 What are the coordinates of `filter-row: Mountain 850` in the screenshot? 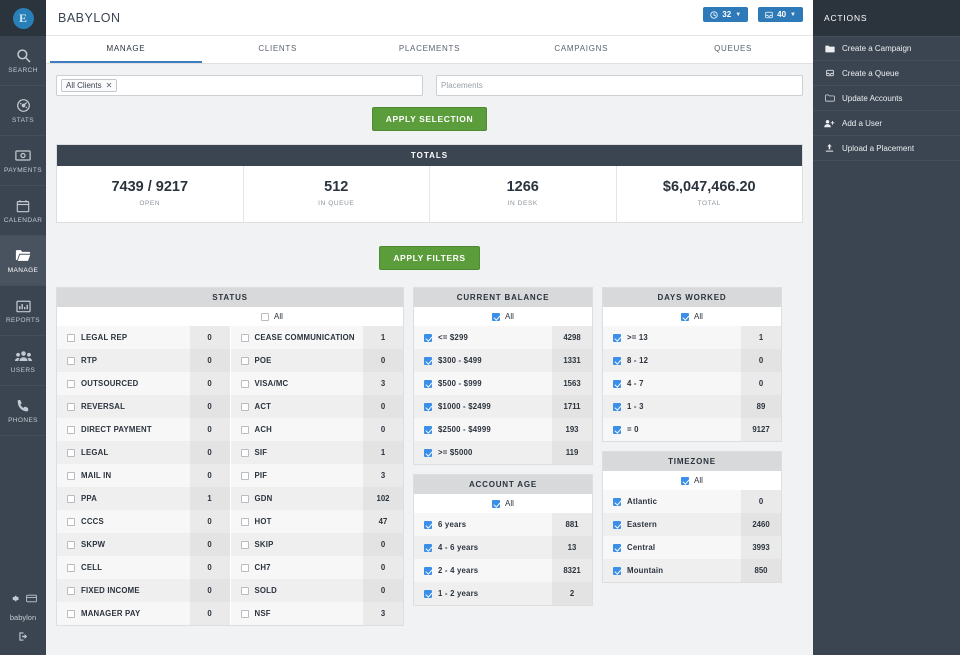 It's located at (692, 570).